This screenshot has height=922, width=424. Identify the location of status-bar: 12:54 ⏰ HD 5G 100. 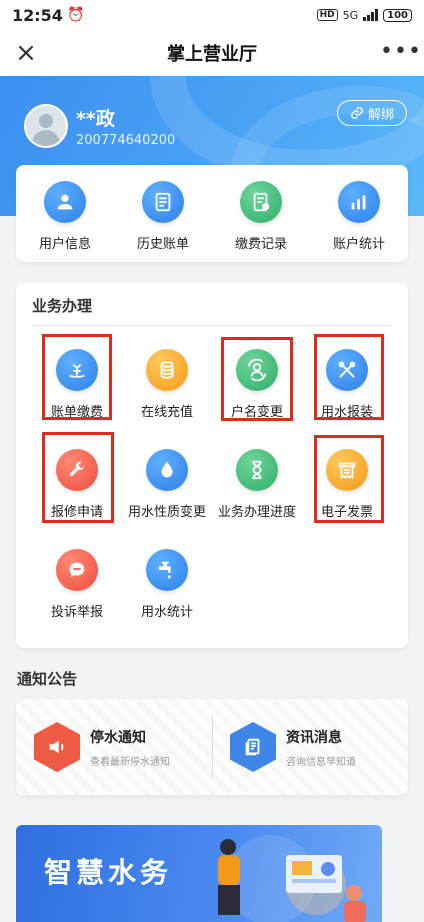
(212, 15).